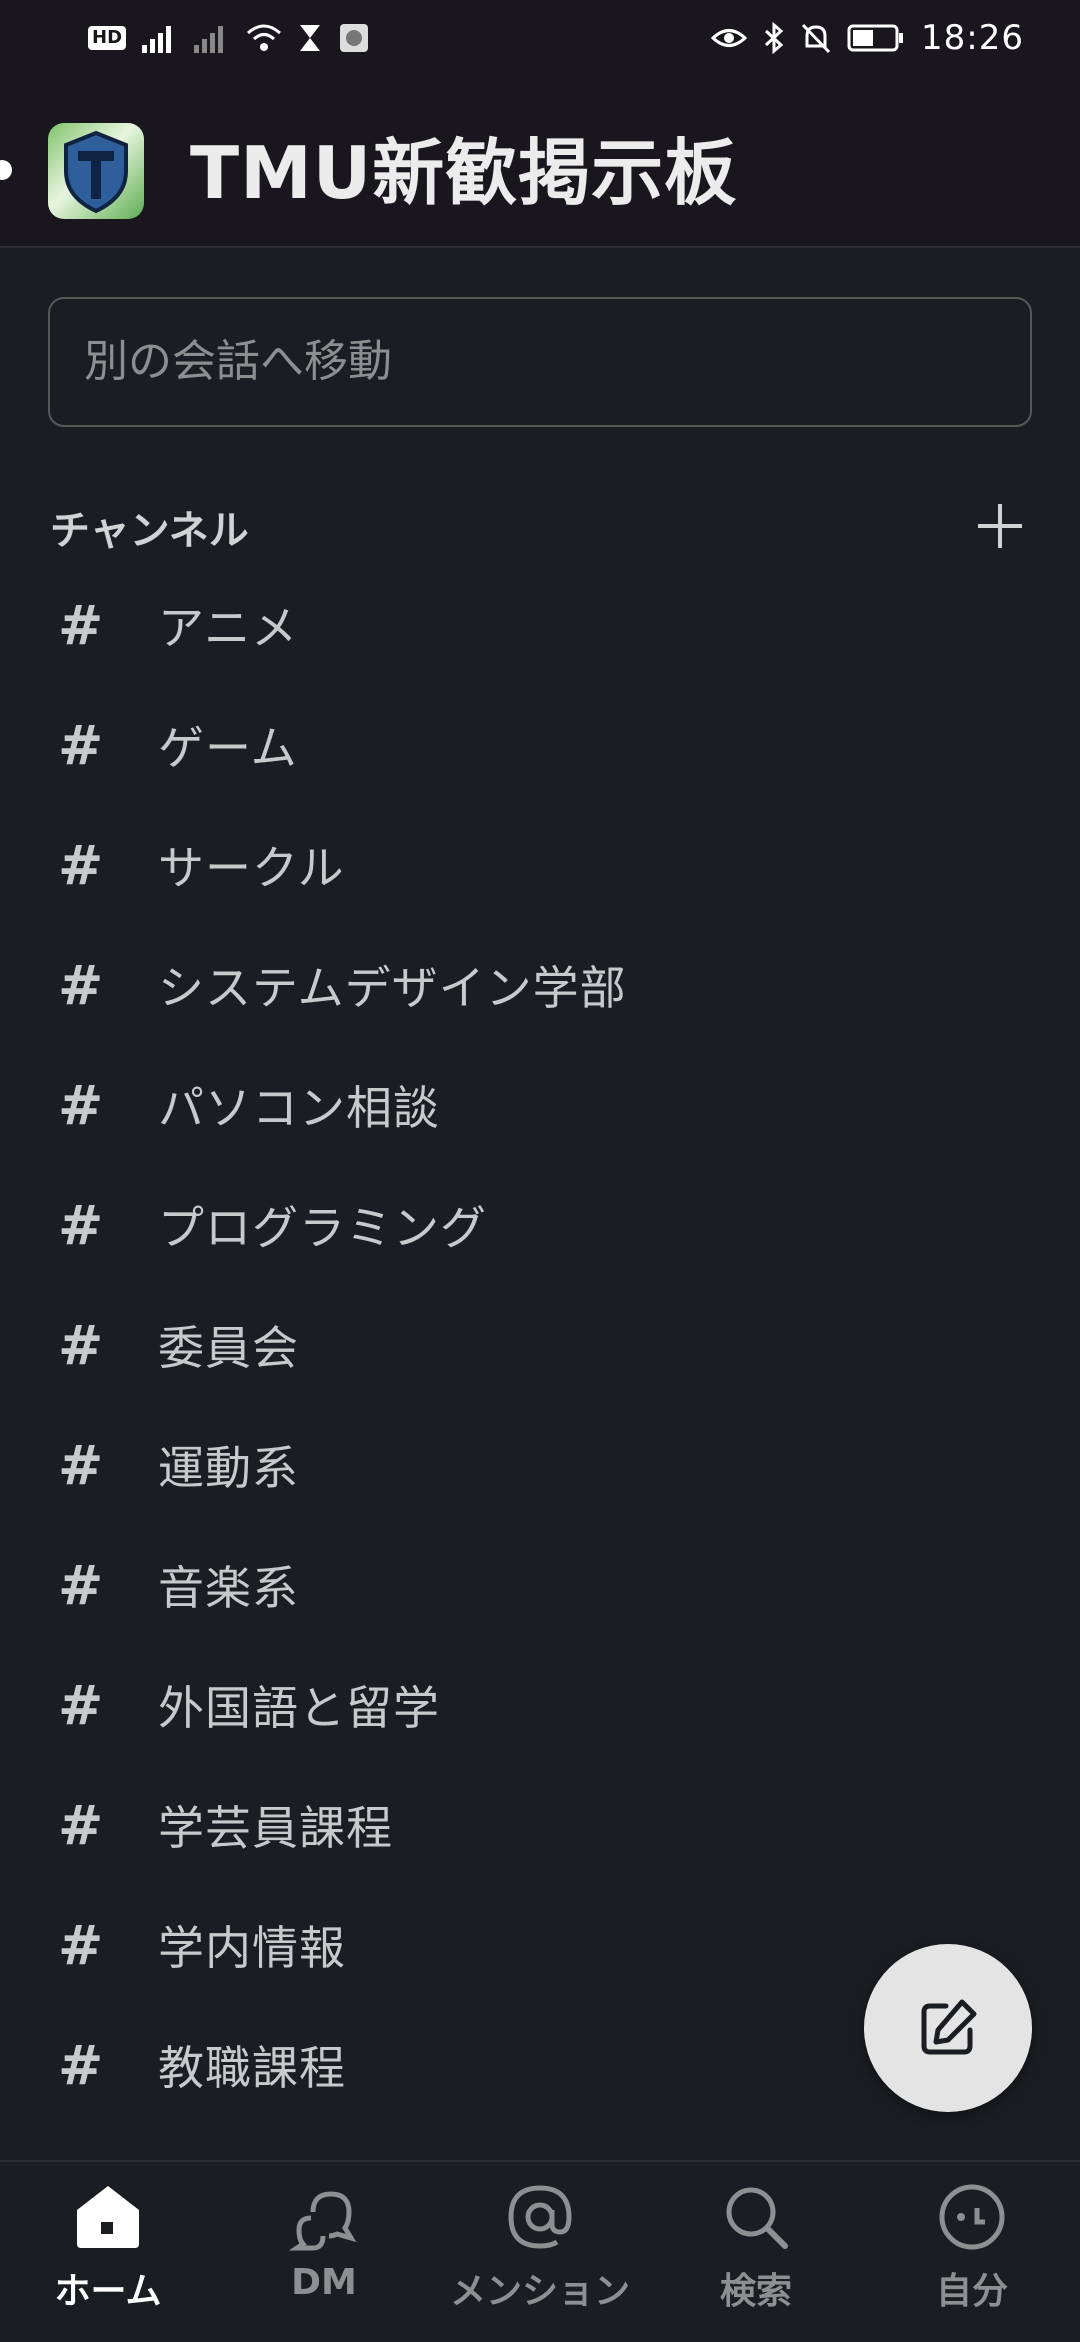 This screenshot has height=2342, width=1080. What do you see at coordinates (540, 362) in the screenshot?
I see `jump-to-search-input: 別の会話へ移動` at bounding box center [540, 362].